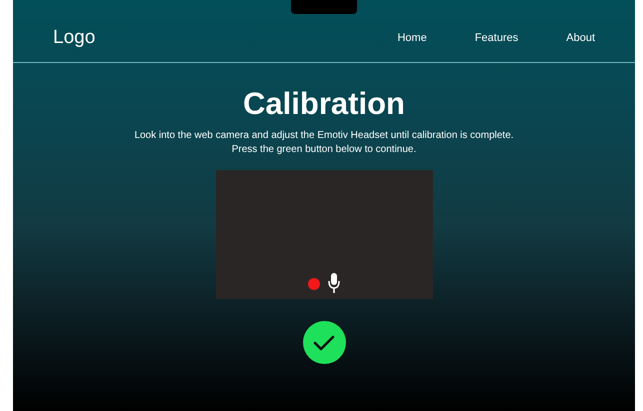  I want to click on camera-notch, so click(324, 7).